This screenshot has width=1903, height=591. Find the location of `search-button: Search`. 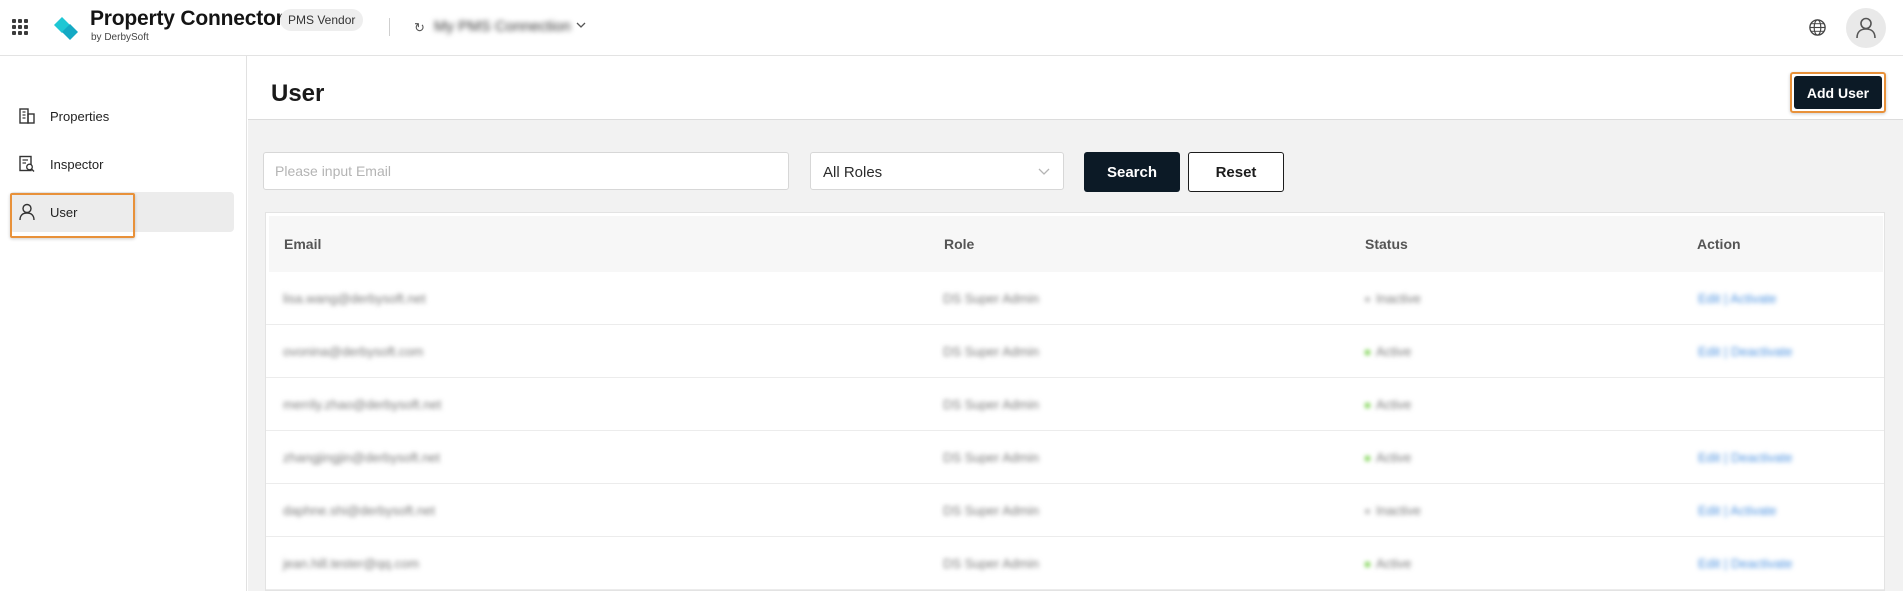

search-button: Search is located at coordinates (1132, 172).